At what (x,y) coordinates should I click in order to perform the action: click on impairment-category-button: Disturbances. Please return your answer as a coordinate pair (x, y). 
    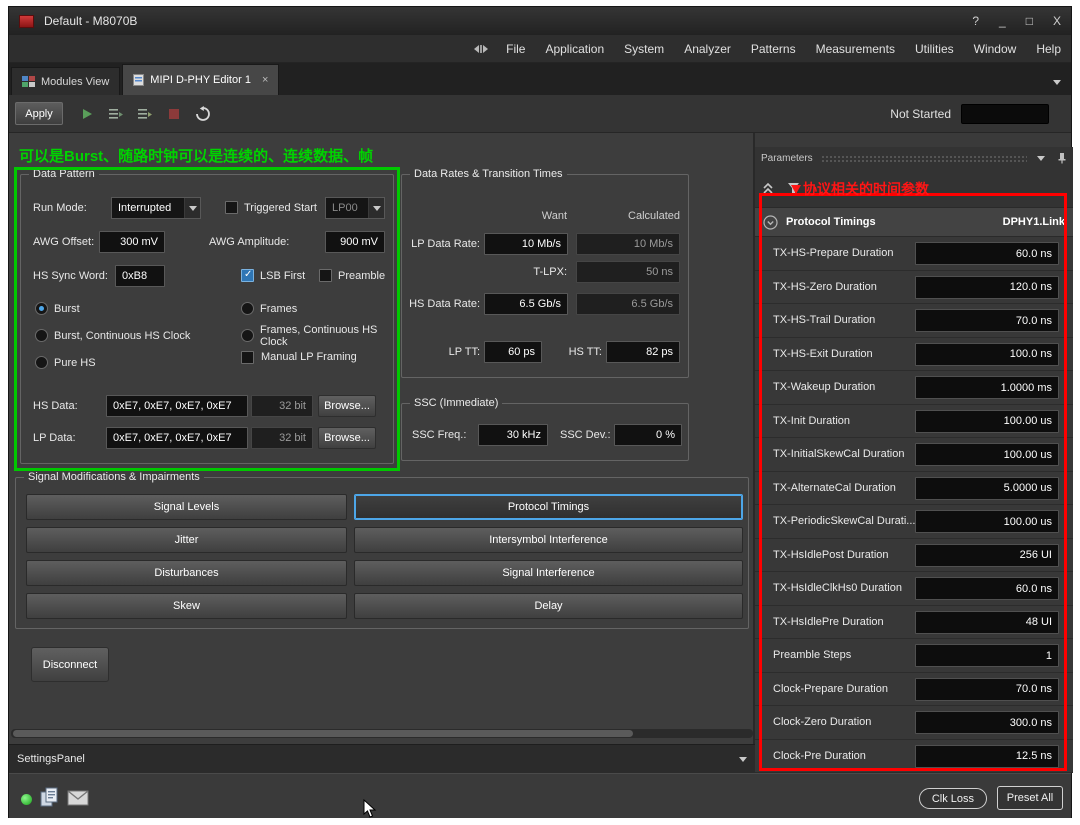
    Looking at the image, I should click on (186, 573).